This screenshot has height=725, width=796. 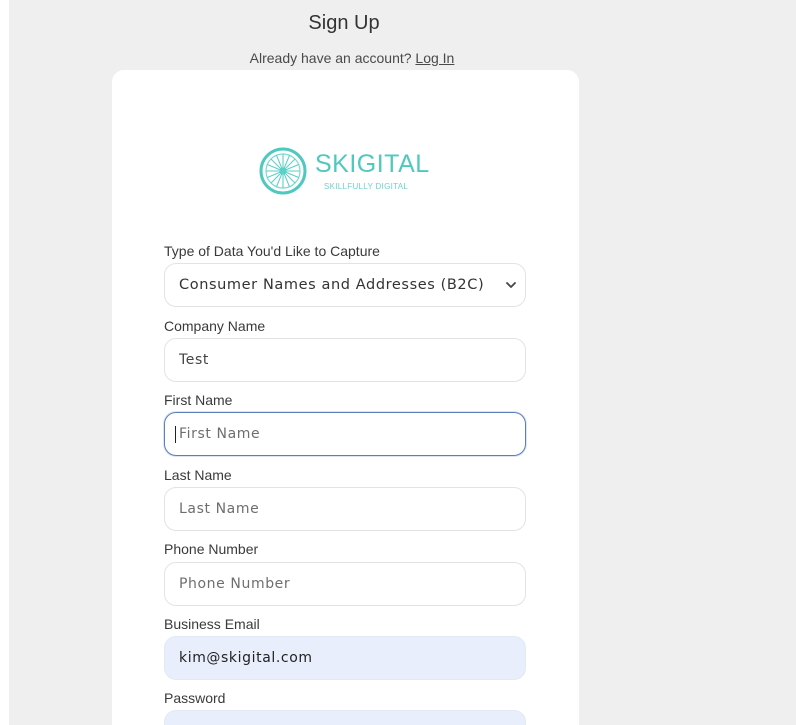 What do you see at coordinates (345, 509) in the screenshot?
I see `last-name-input` at bounding box center [345, 509].